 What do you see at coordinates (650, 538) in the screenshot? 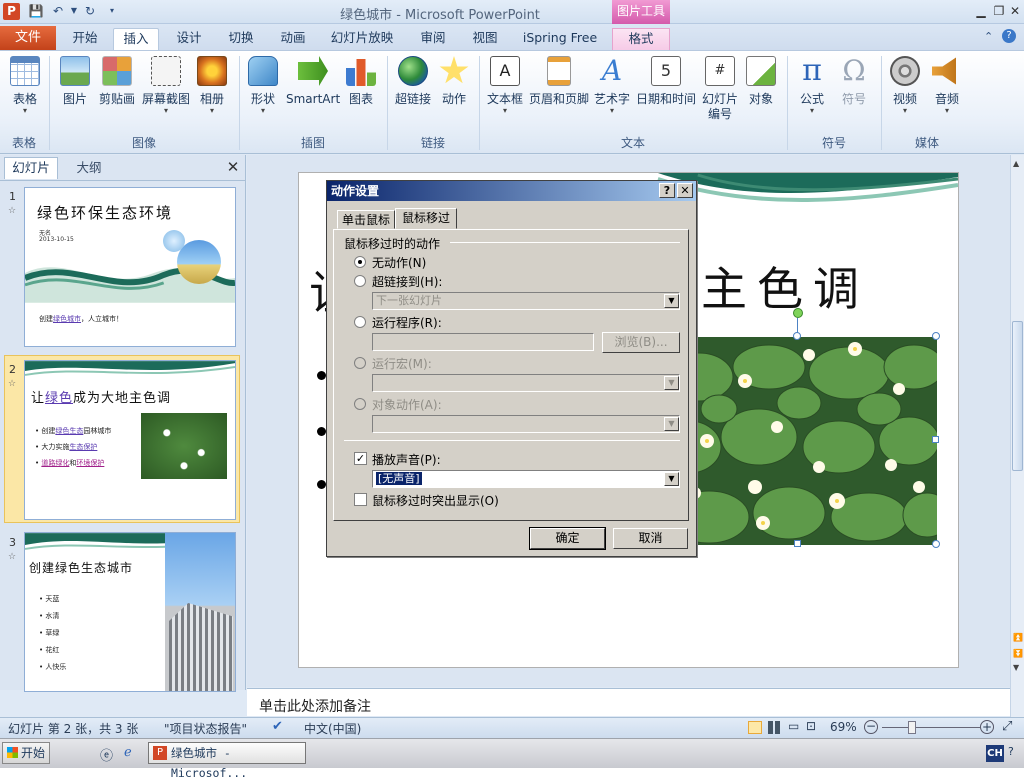
I see `cancel-button: 取消` at bounding box center [650, 538].